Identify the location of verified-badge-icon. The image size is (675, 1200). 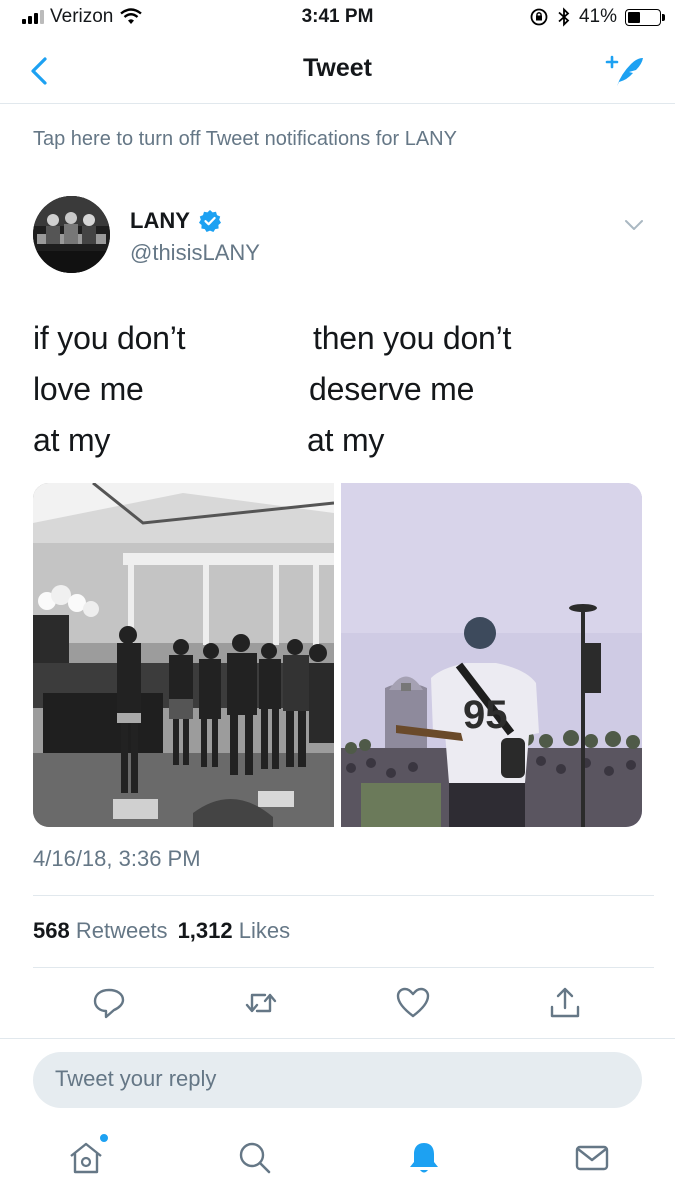
(209, 221).